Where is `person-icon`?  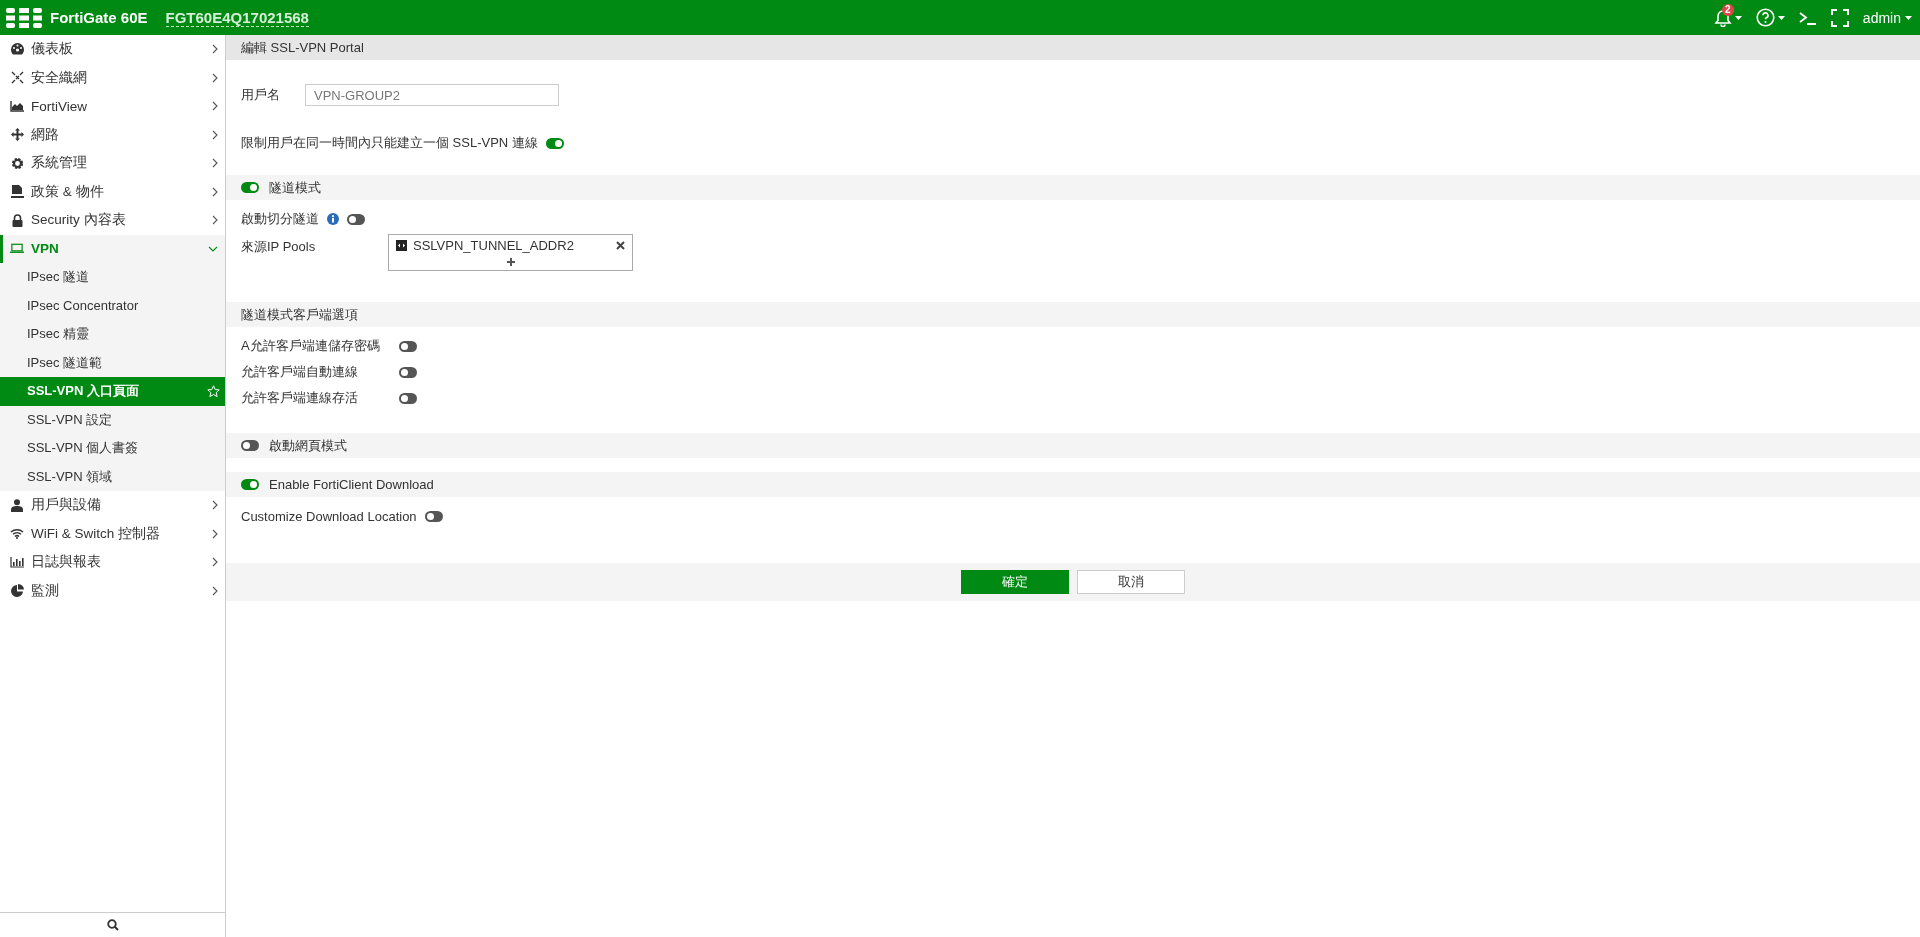
person-icon is located at coordinates (17, 505).